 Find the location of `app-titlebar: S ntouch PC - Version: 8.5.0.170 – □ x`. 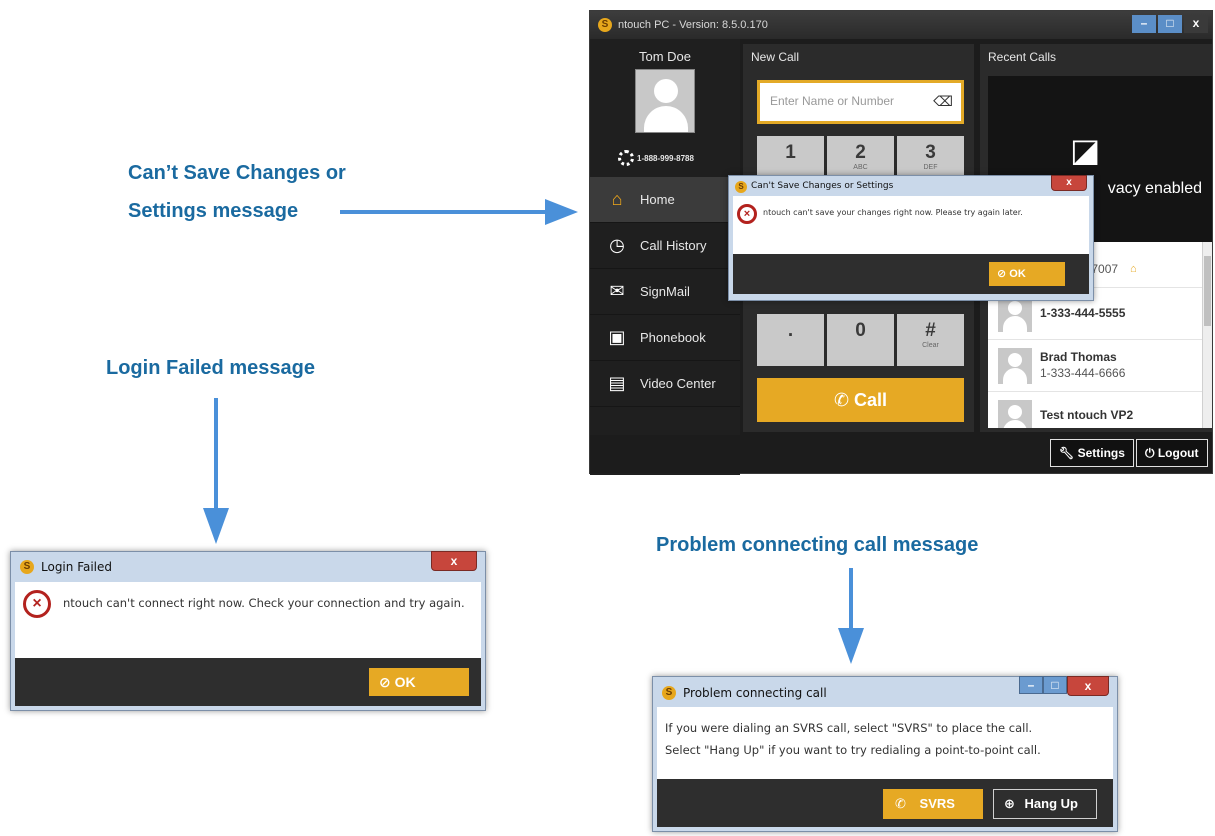

app-titlebar: S ntouch PC - Version: 8.5.0.170 – □ x is located at coordinates (901, 25).